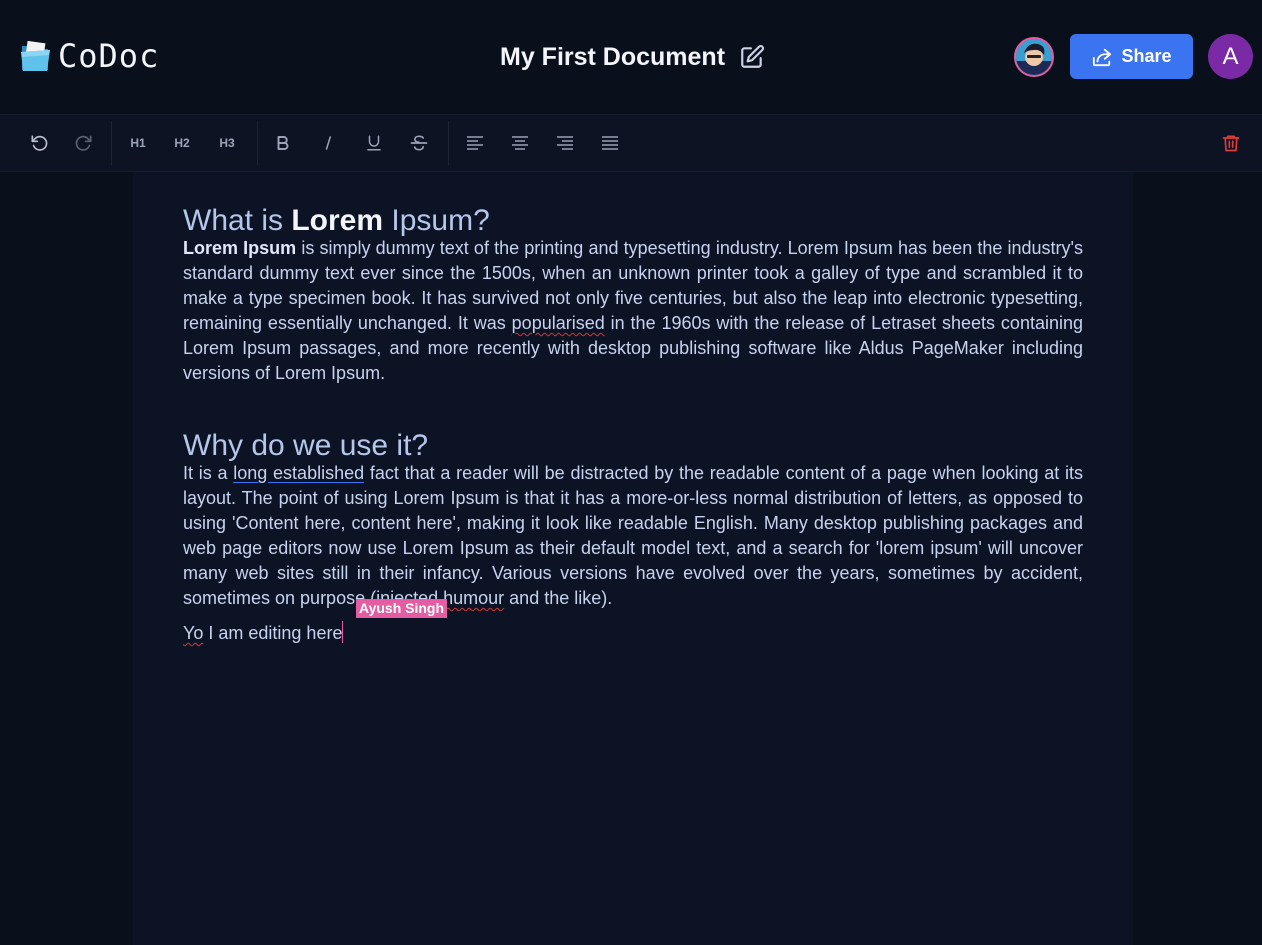 The height and width of the screenshot is (945, 1262). I want to click on align-right-button, so click(565, 143).